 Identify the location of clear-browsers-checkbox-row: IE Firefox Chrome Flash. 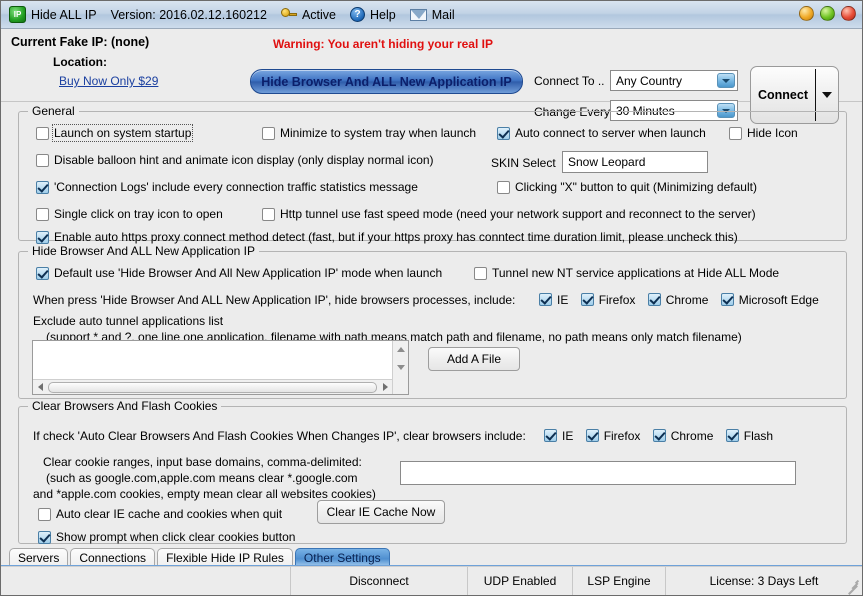
(658, 435).